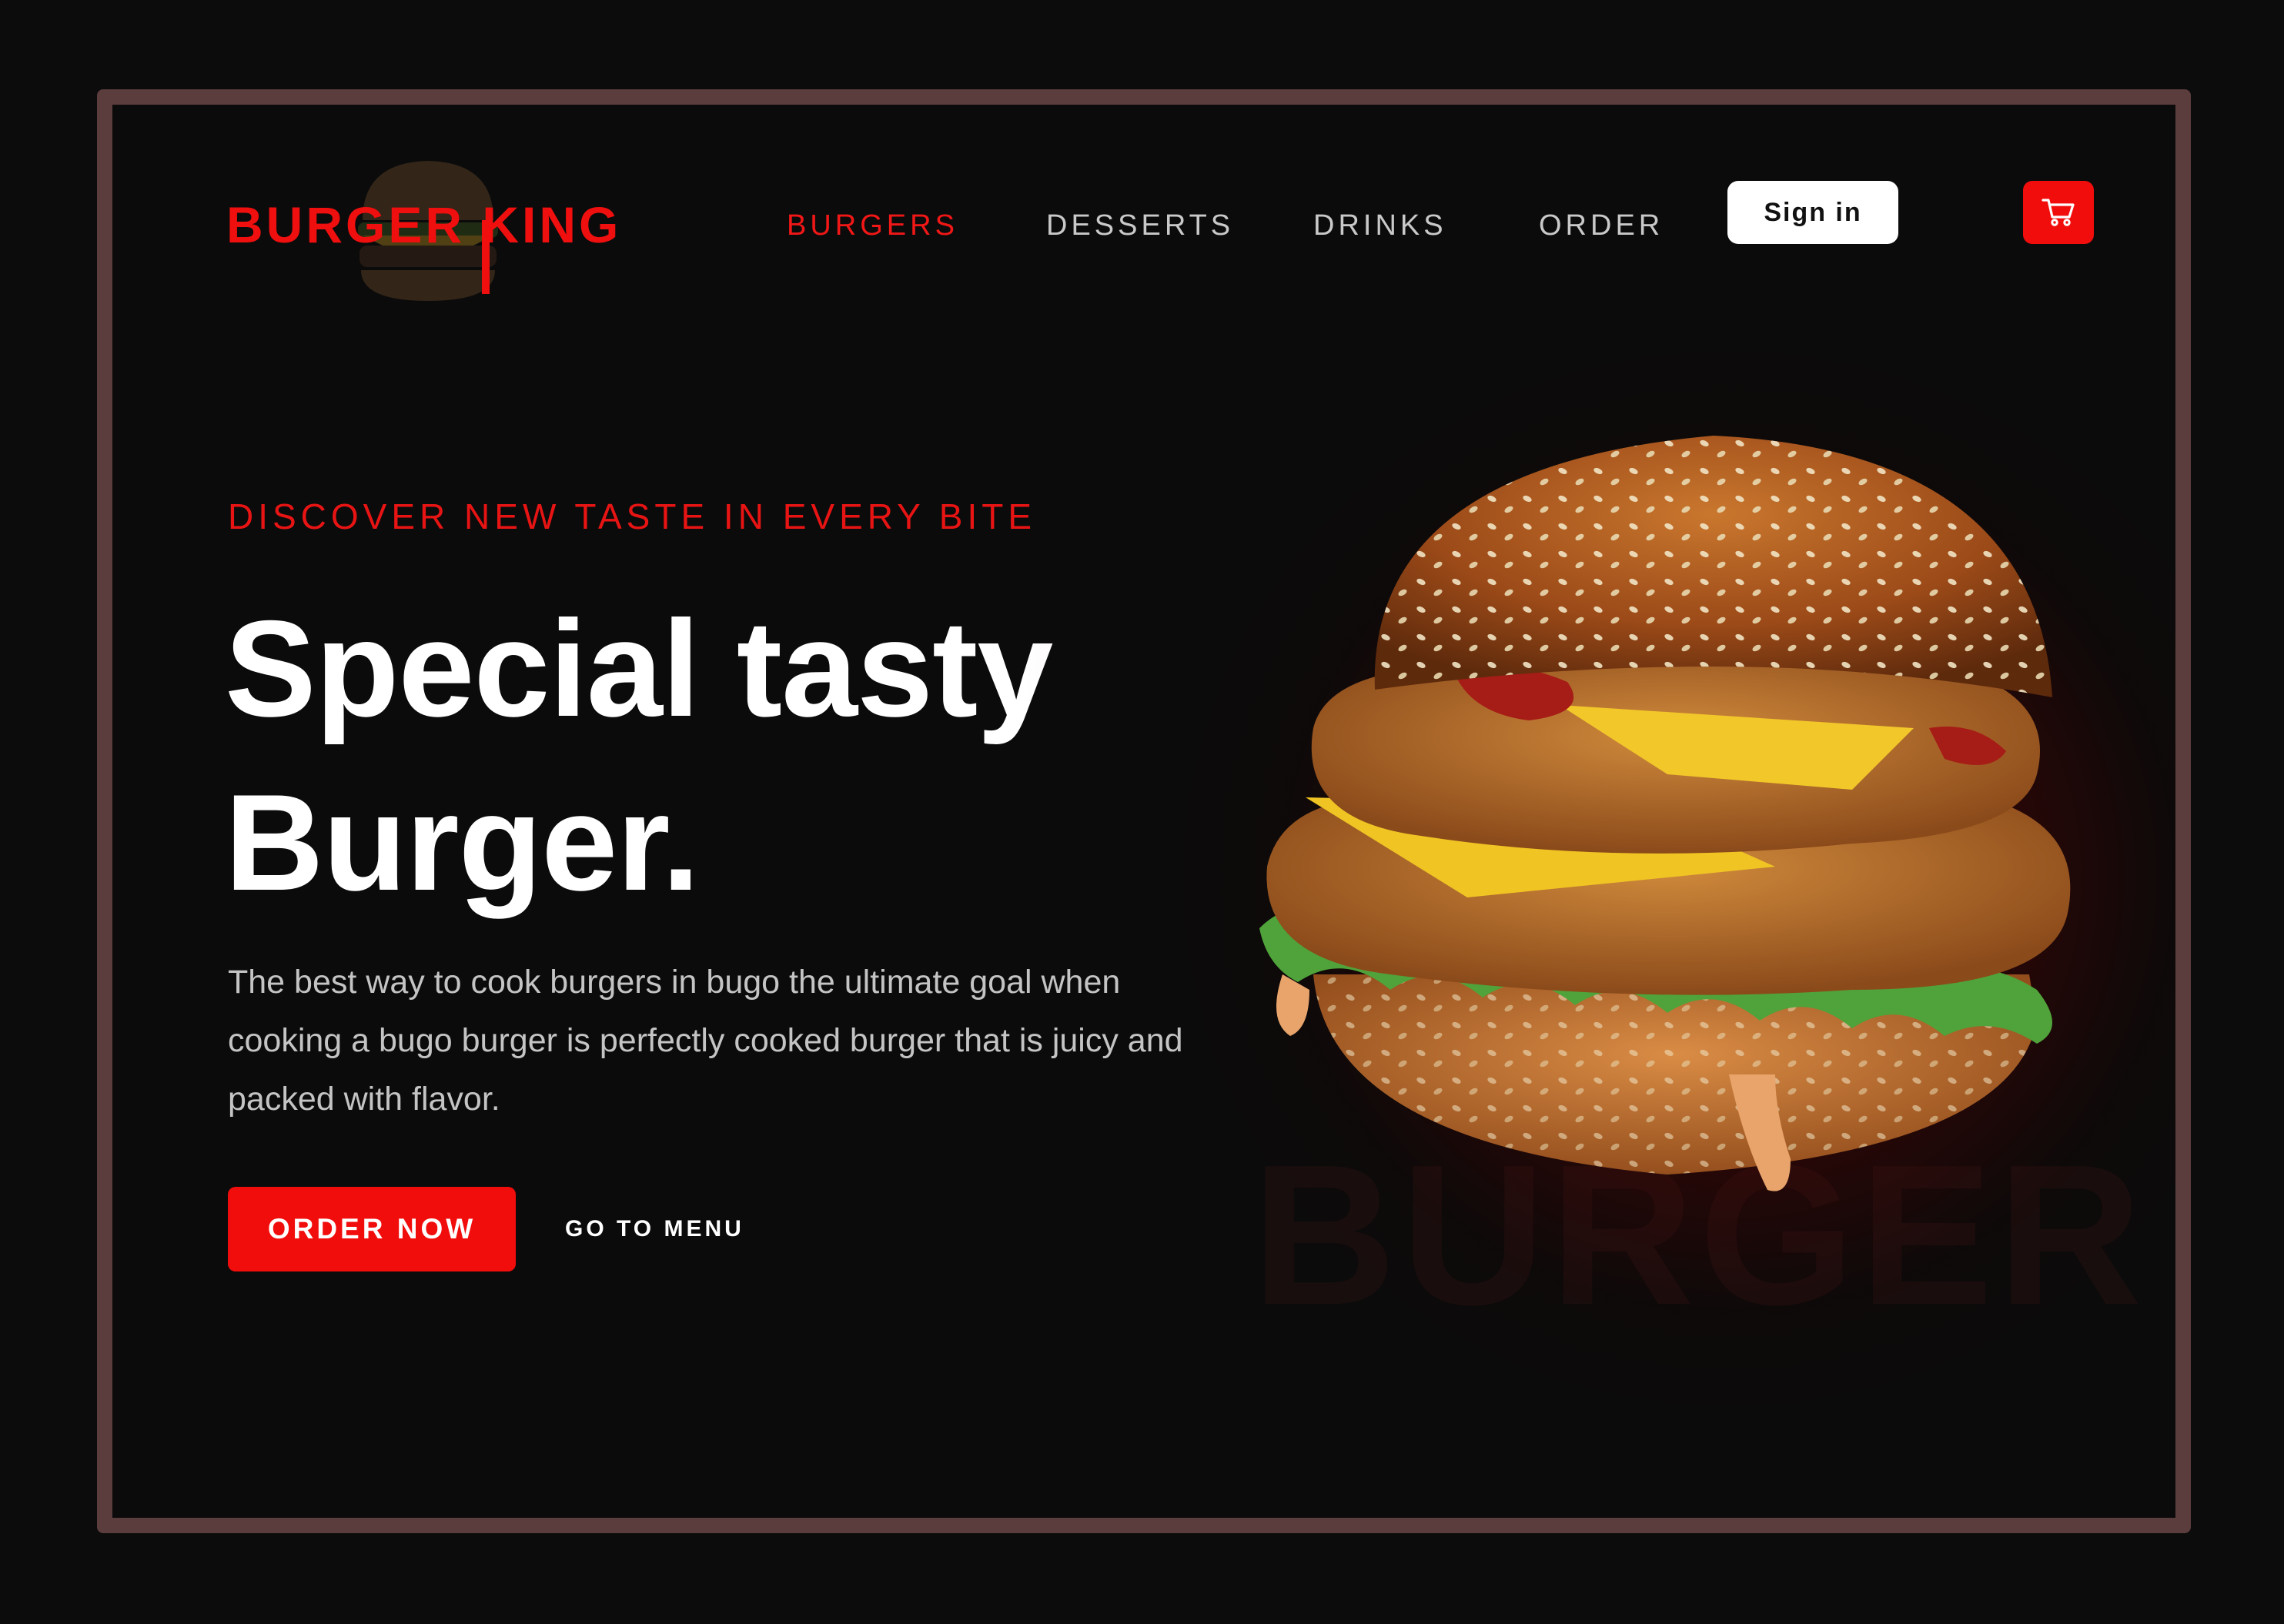 The image size is (2284, 1624). What do you see at coordinates (1380, 225) in the screenshot?
I see `nav-drinks: DRINKS` at bounding box center [1380, 225].